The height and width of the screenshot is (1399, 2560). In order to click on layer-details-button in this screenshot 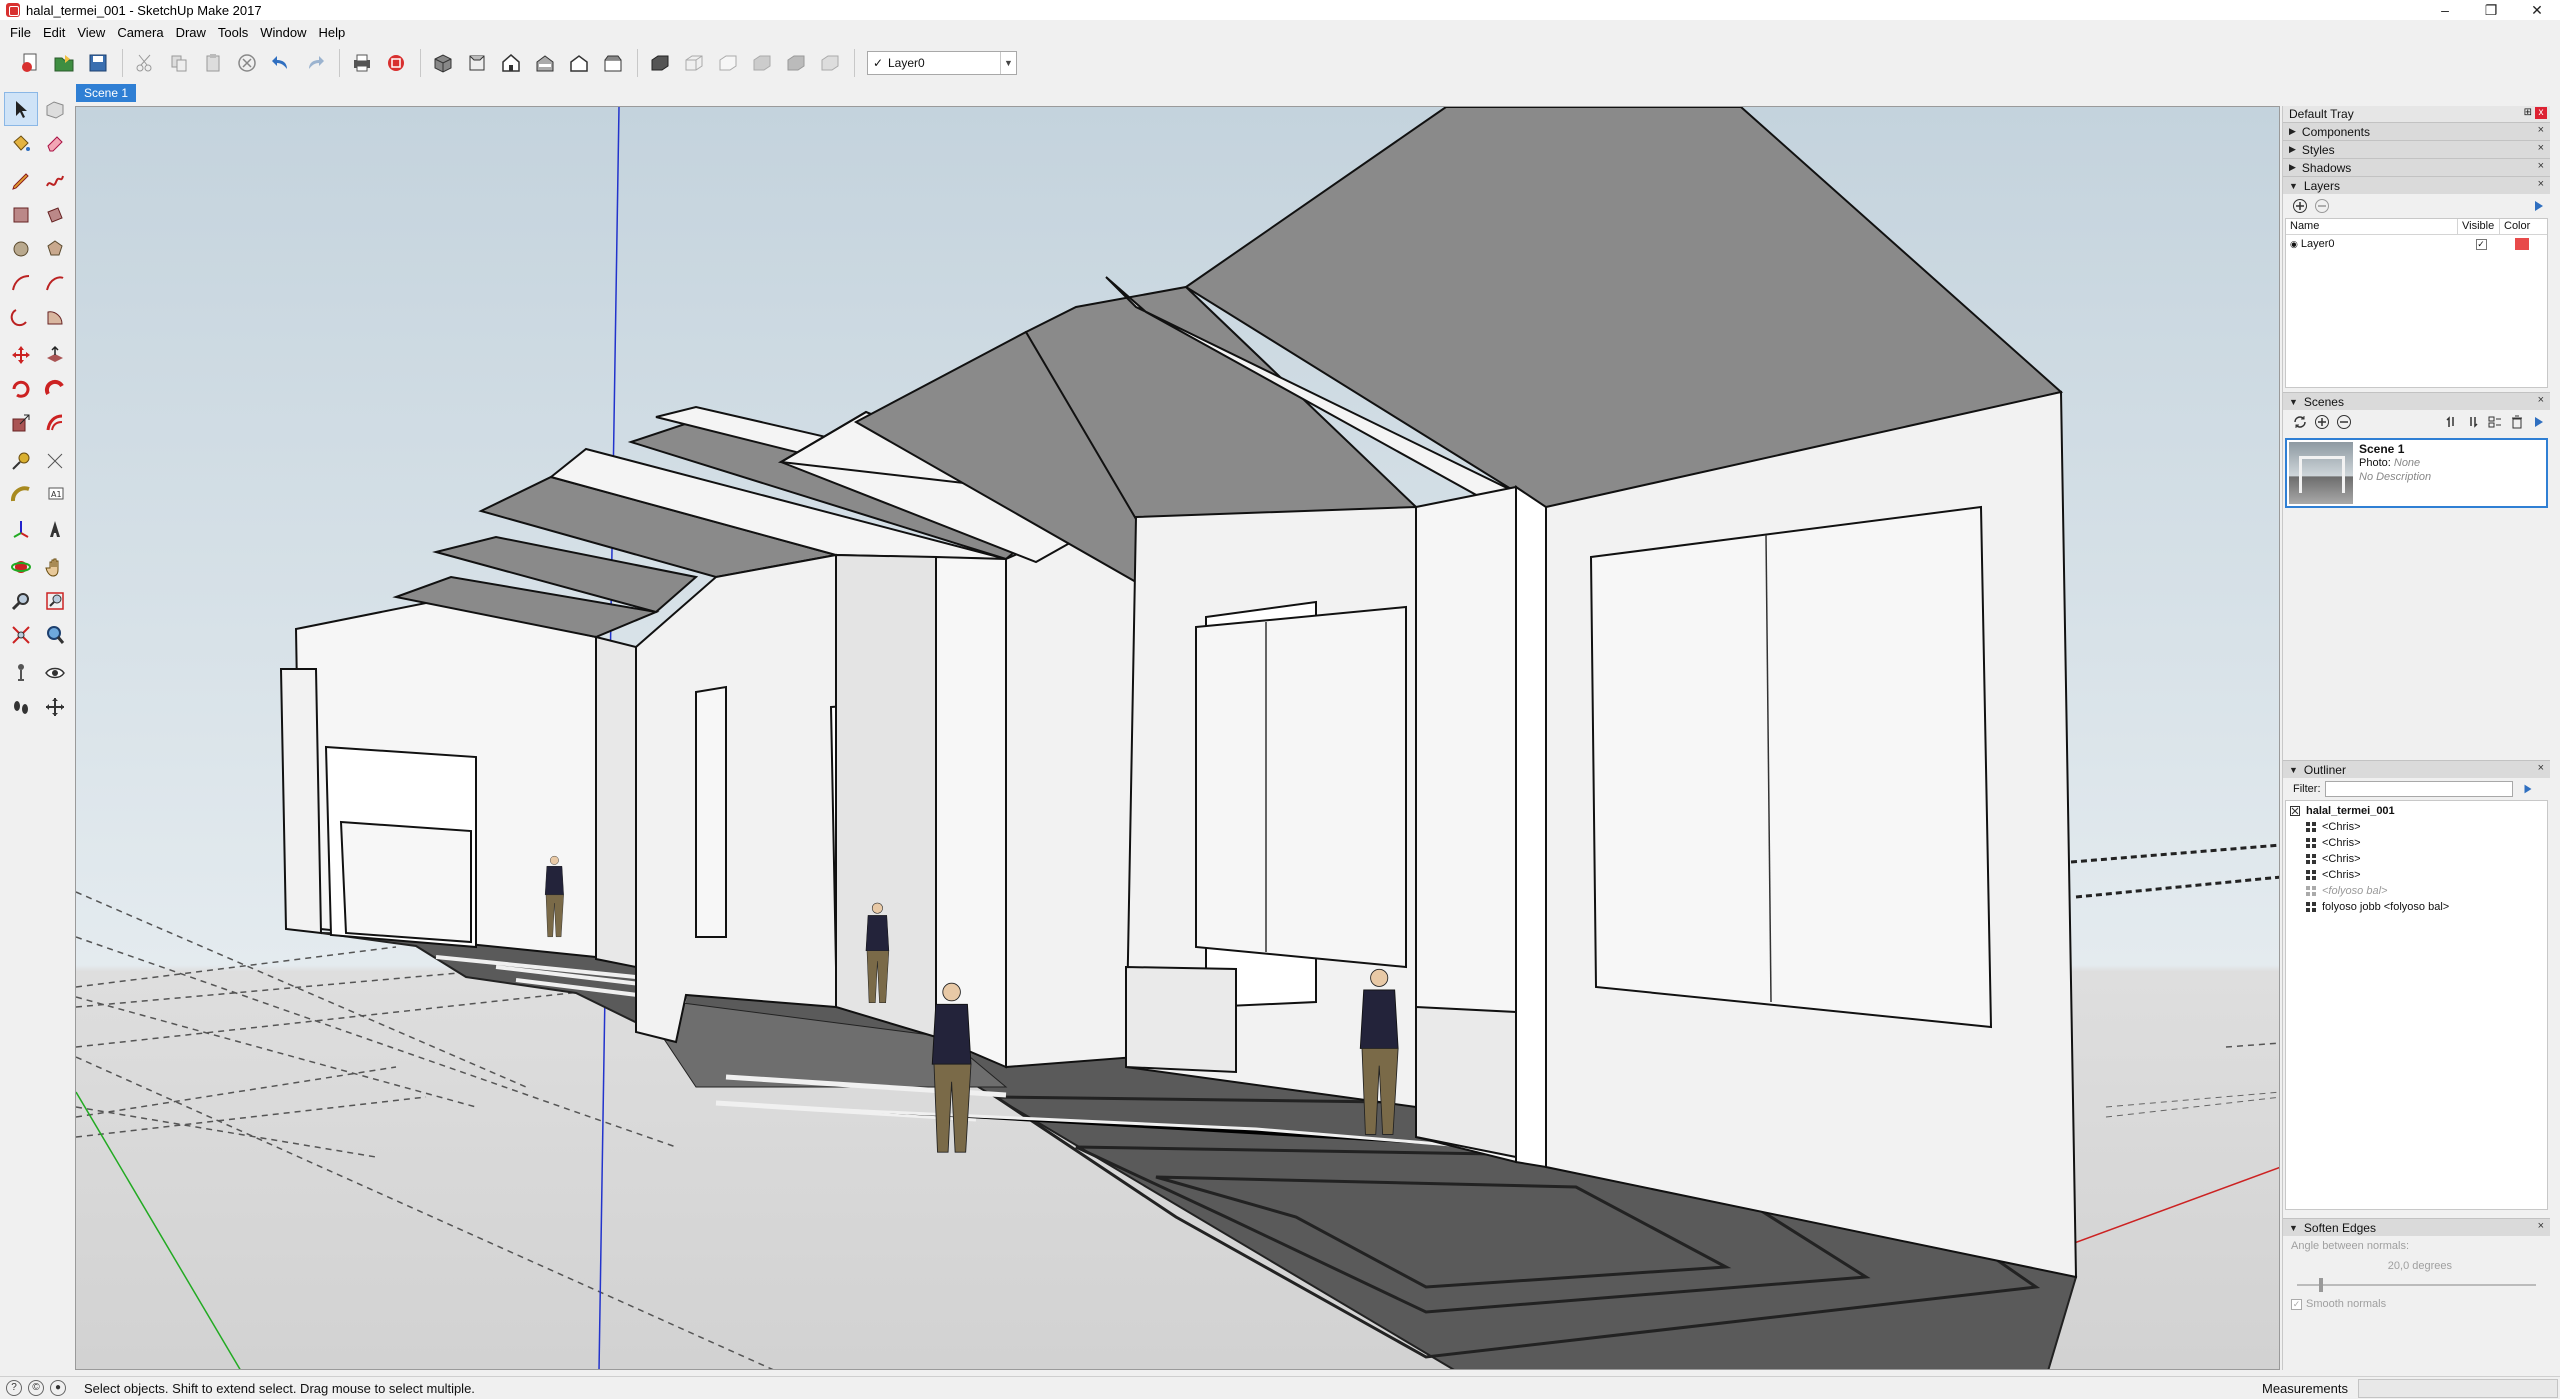, I will do `click(2539, 206)`.